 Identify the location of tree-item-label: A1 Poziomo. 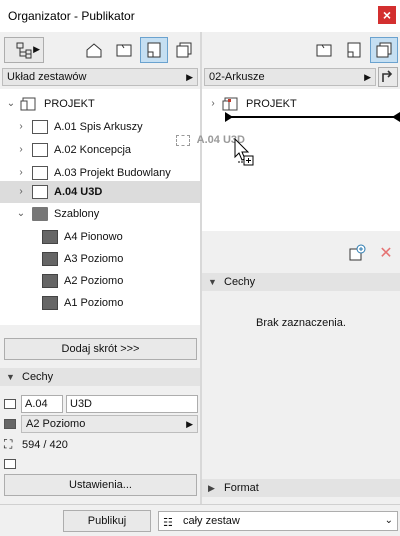
(94, 303).